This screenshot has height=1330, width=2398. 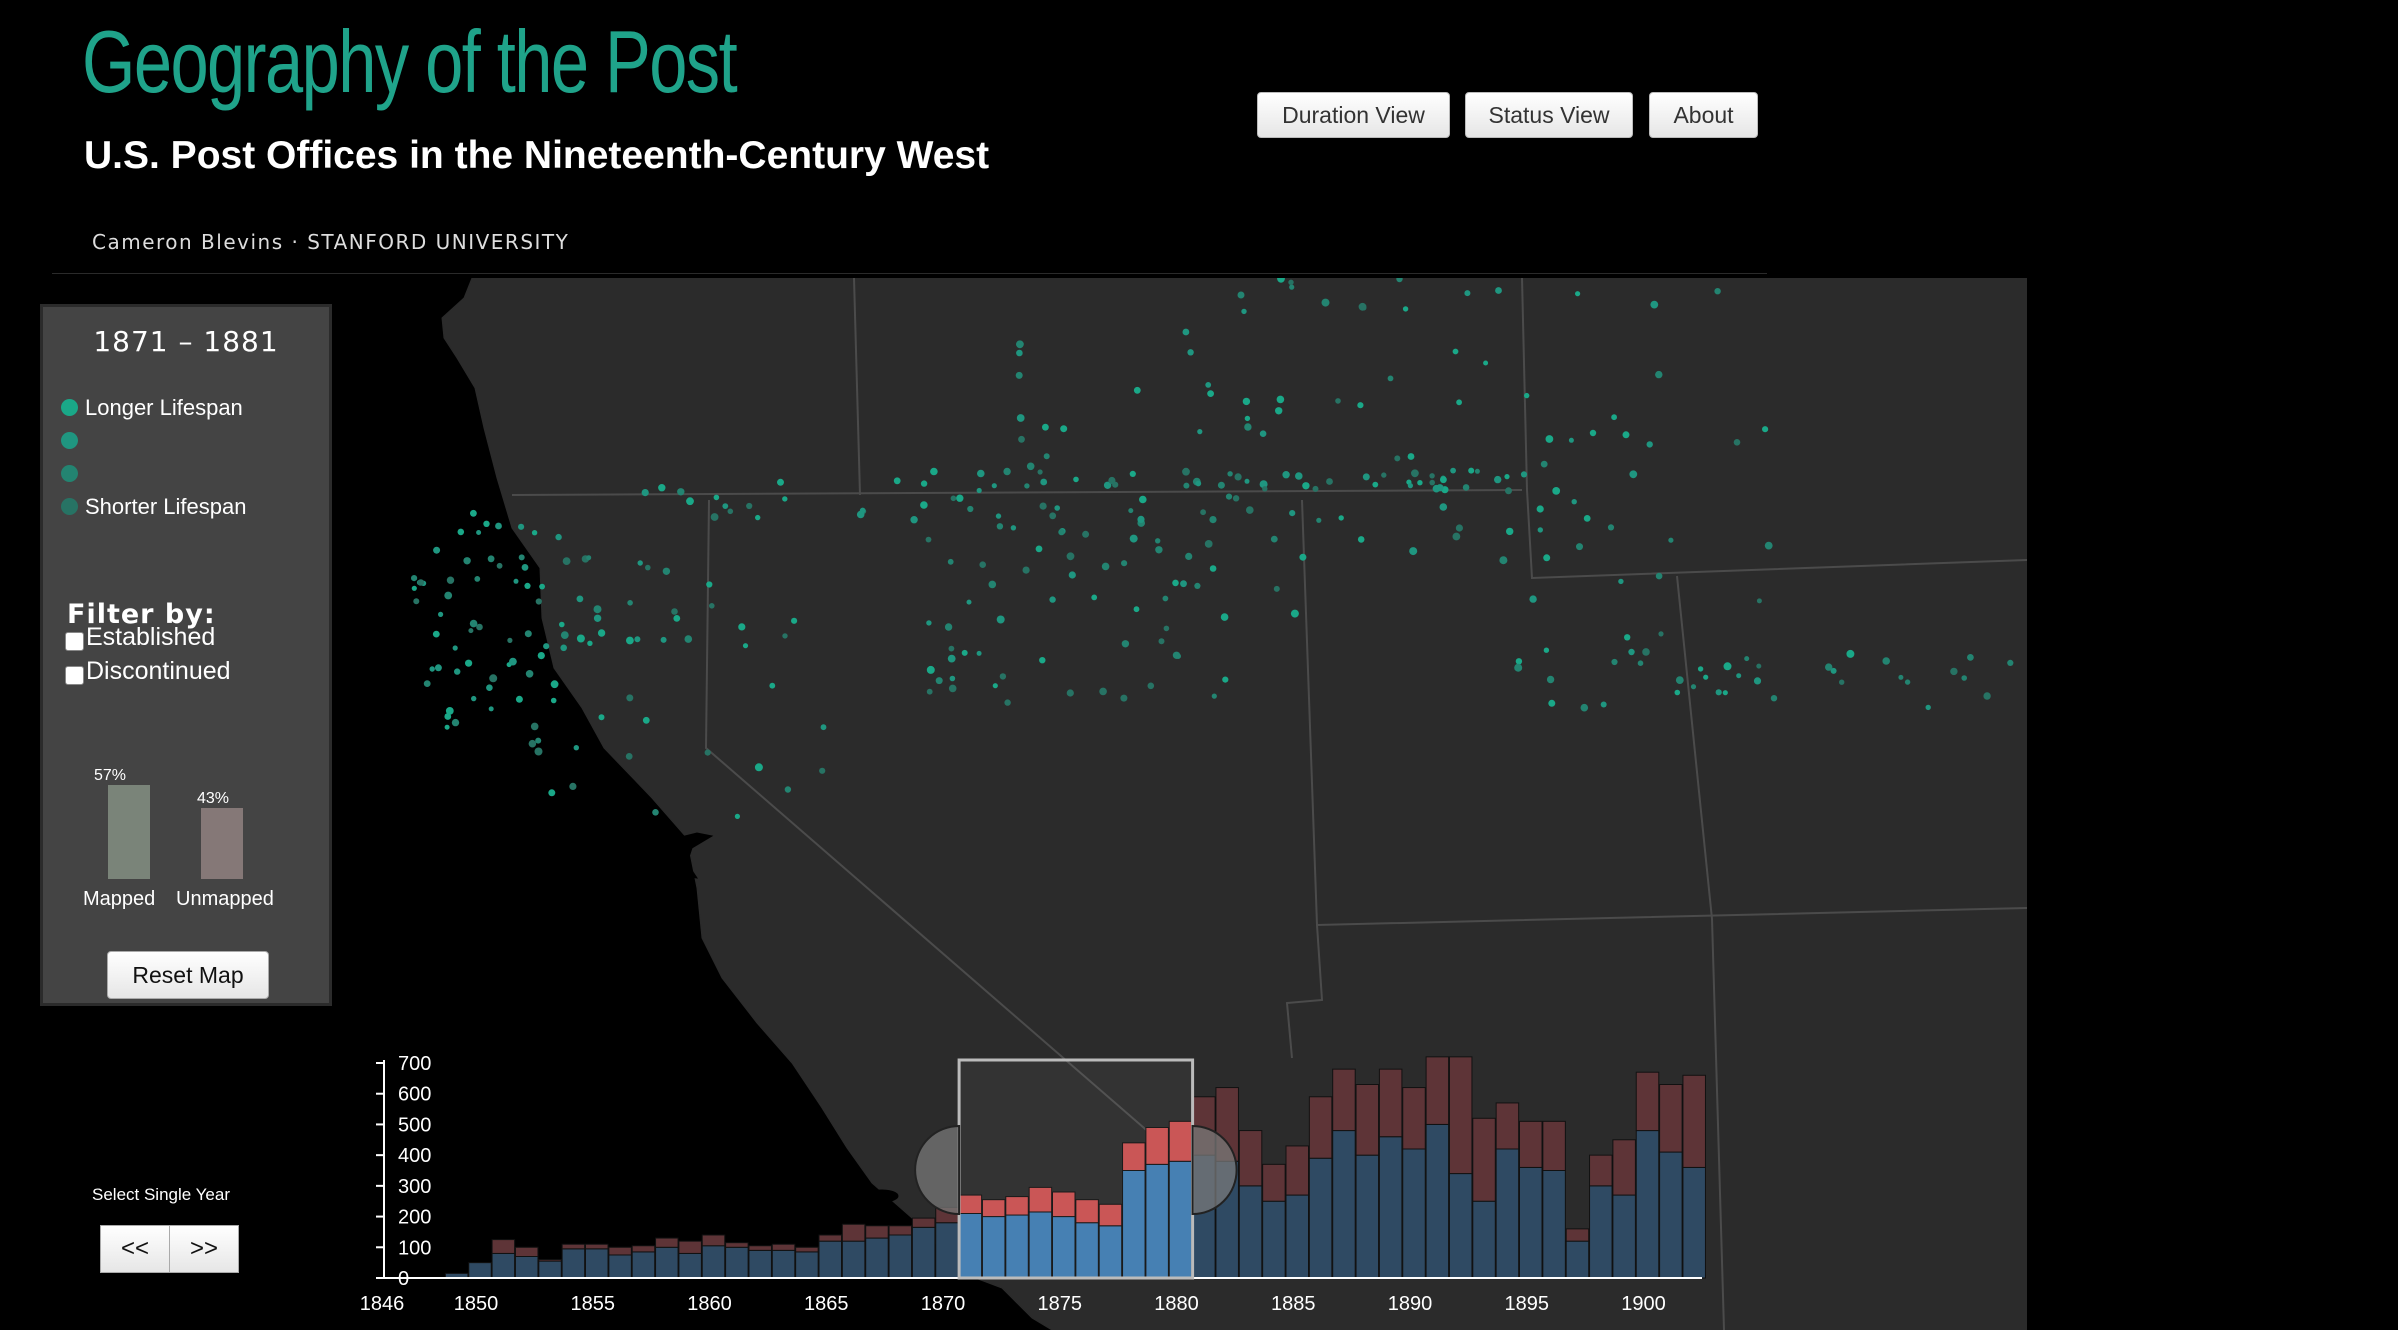 What do you see at coordinates (826, 1304) in the screenshot?
I see `x-tick-label: 1865` at bounding box center [826, 1304].